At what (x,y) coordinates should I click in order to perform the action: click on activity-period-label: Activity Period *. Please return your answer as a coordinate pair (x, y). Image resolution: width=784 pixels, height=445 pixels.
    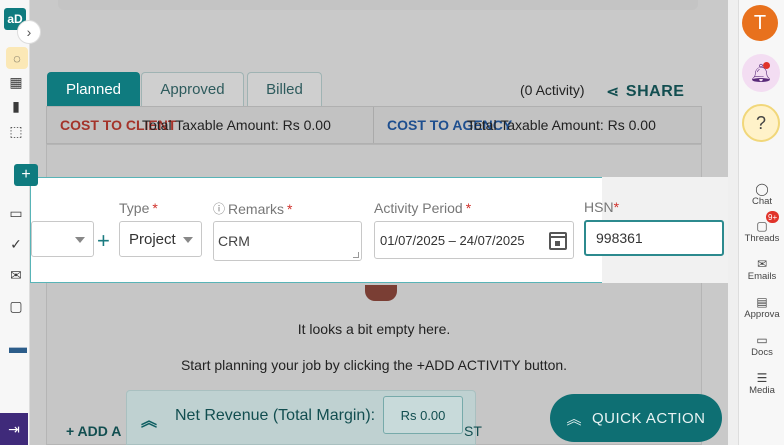
    Looking at the image, I should click on (422, 208).